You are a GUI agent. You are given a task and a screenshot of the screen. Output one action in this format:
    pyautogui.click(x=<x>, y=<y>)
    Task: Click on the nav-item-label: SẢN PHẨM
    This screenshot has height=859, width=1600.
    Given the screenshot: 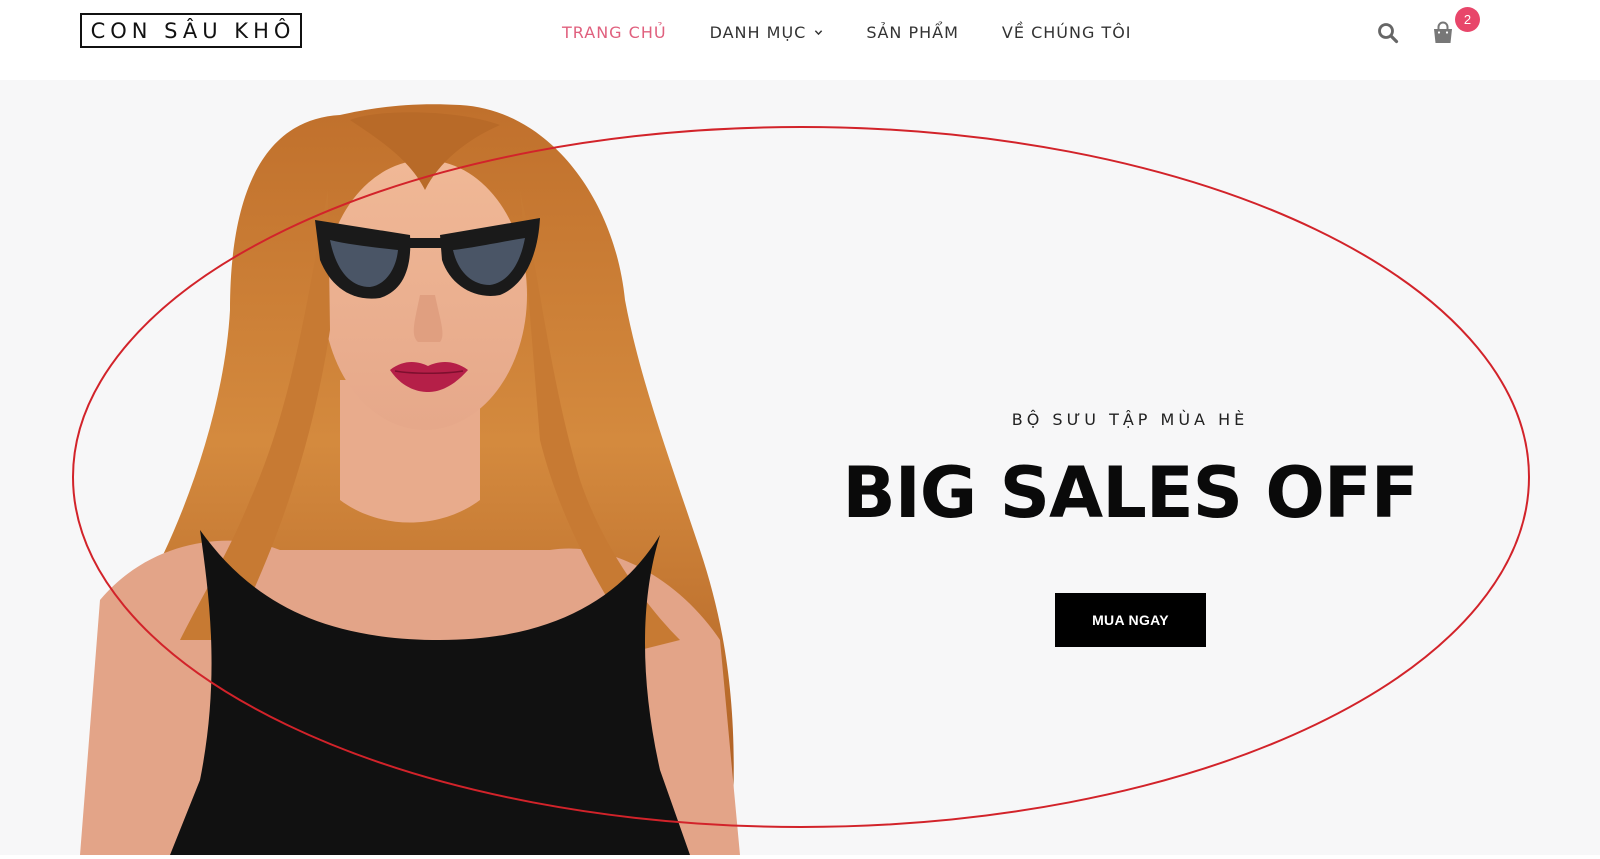 What is the action you would take?
    pyautogui.click(x=912, y=32)
    